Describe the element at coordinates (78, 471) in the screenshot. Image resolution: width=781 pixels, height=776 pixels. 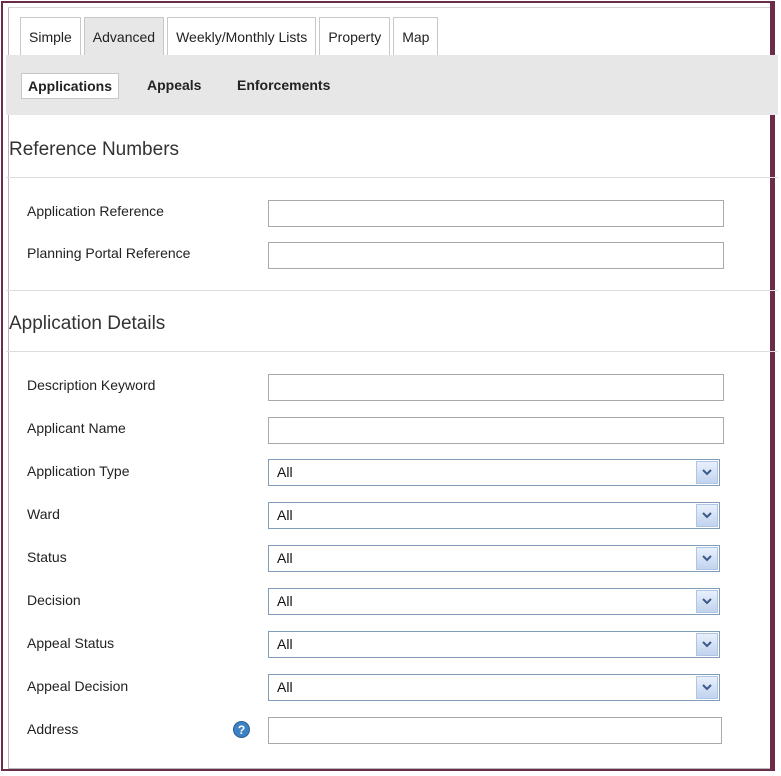
I see `label-application-type: Application Type` at that location.